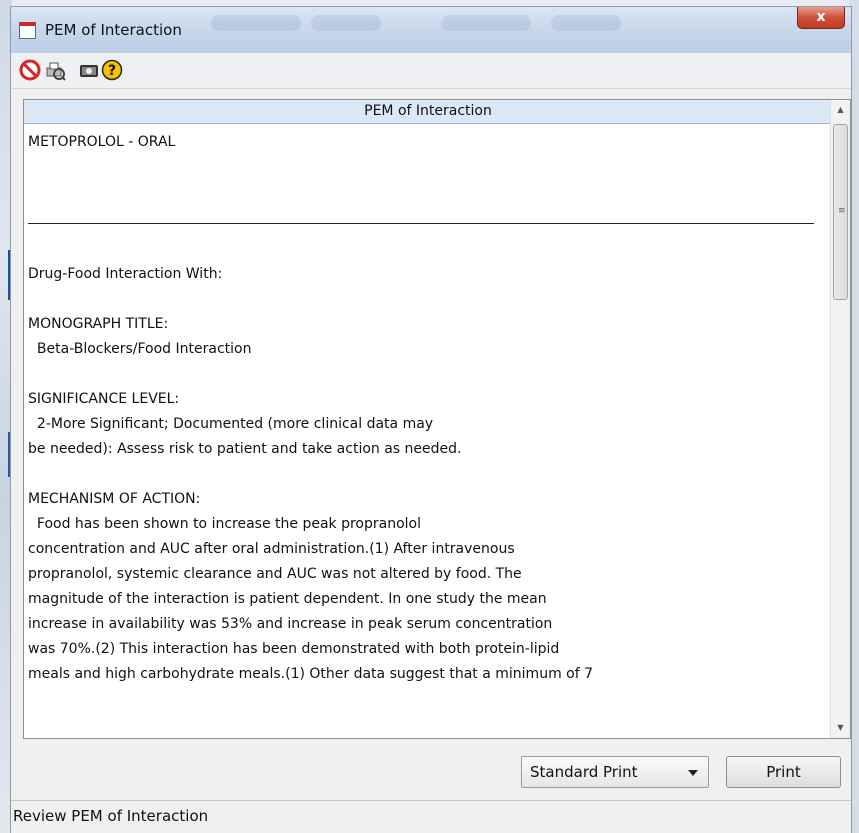 The width and height of the screenshot is (859, 833). What do you see at coordinates (89, 70) in the screenshot?
I see `camera-icon` at bounding box center [89, 70].